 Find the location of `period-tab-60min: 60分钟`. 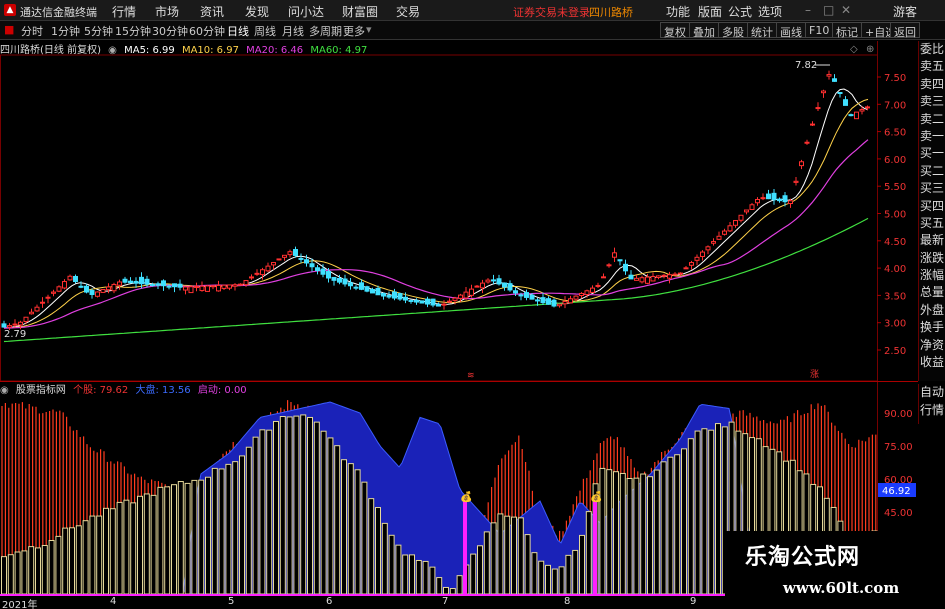

period-tab-60min: 60分钟 is located at coordinates (207, 31).